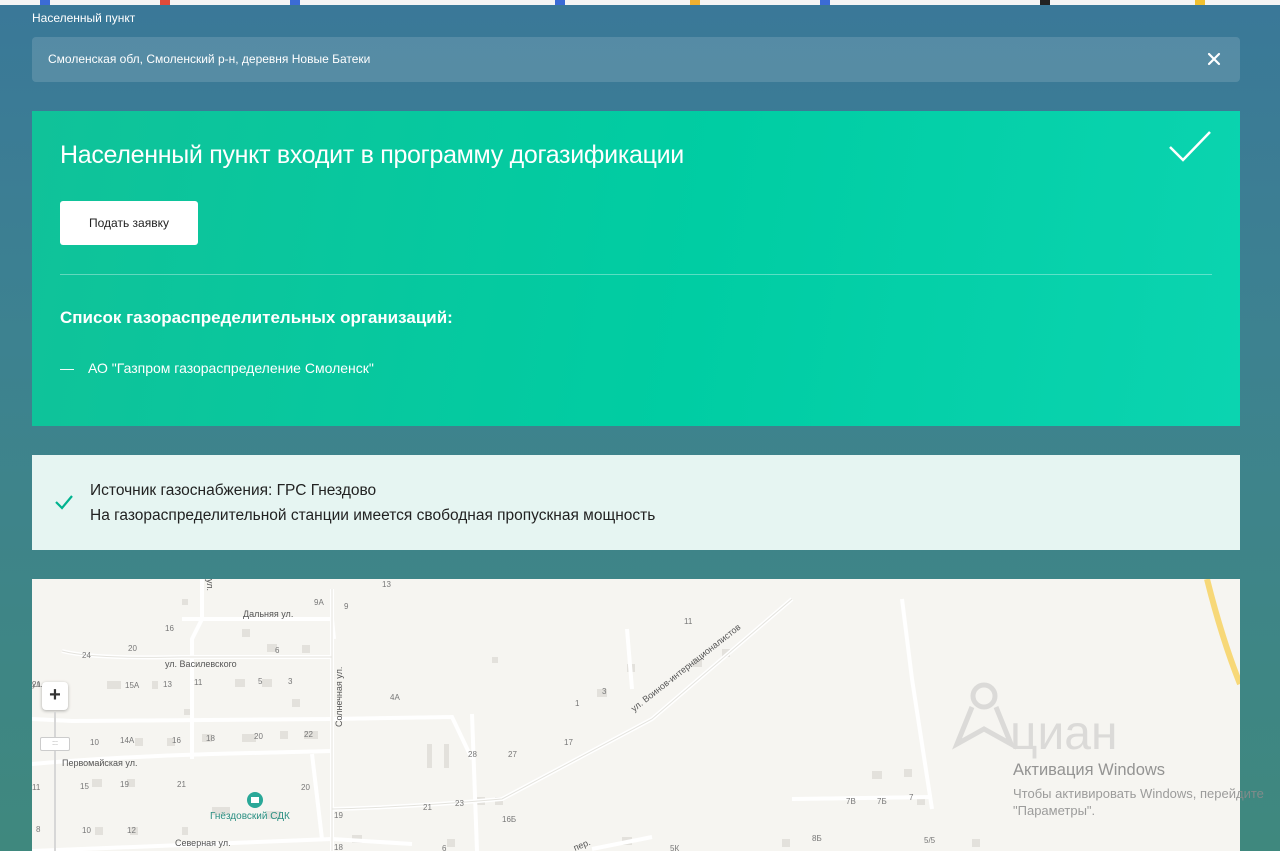 This screenshot has width=1280, height=851. What do you see at coordinates (1222, 632) in the screenshot?
I see `highway` at bounding box center [1222, 632].